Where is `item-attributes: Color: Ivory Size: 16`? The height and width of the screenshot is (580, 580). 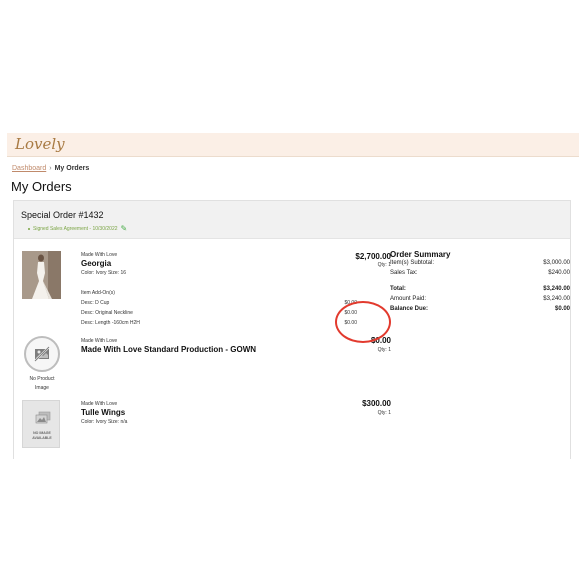 item-attributes: Color: Ivory Size: 16 is located at coordinates (104, 273).